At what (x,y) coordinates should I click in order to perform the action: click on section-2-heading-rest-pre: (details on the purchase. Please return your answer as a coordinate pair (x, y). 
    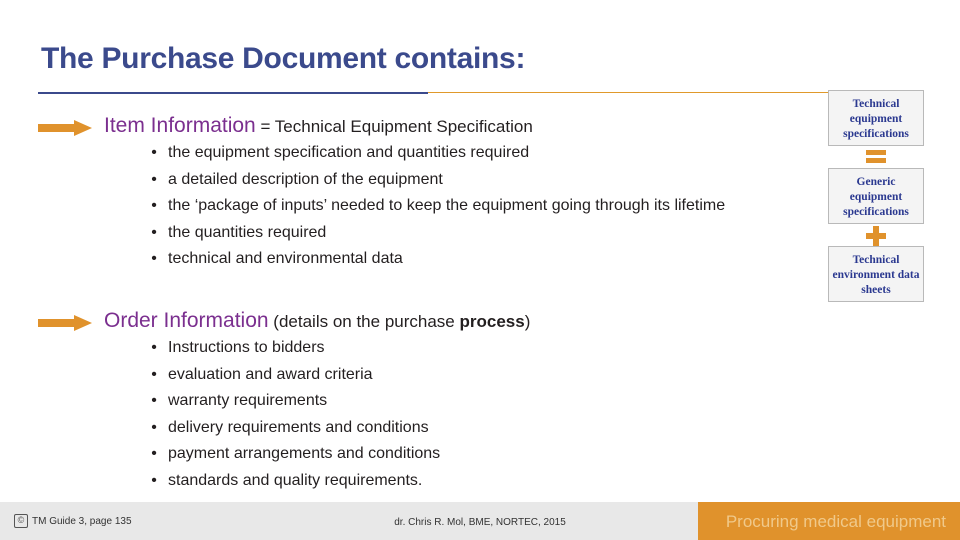
    Looking at the image, I should click on (364, 321).